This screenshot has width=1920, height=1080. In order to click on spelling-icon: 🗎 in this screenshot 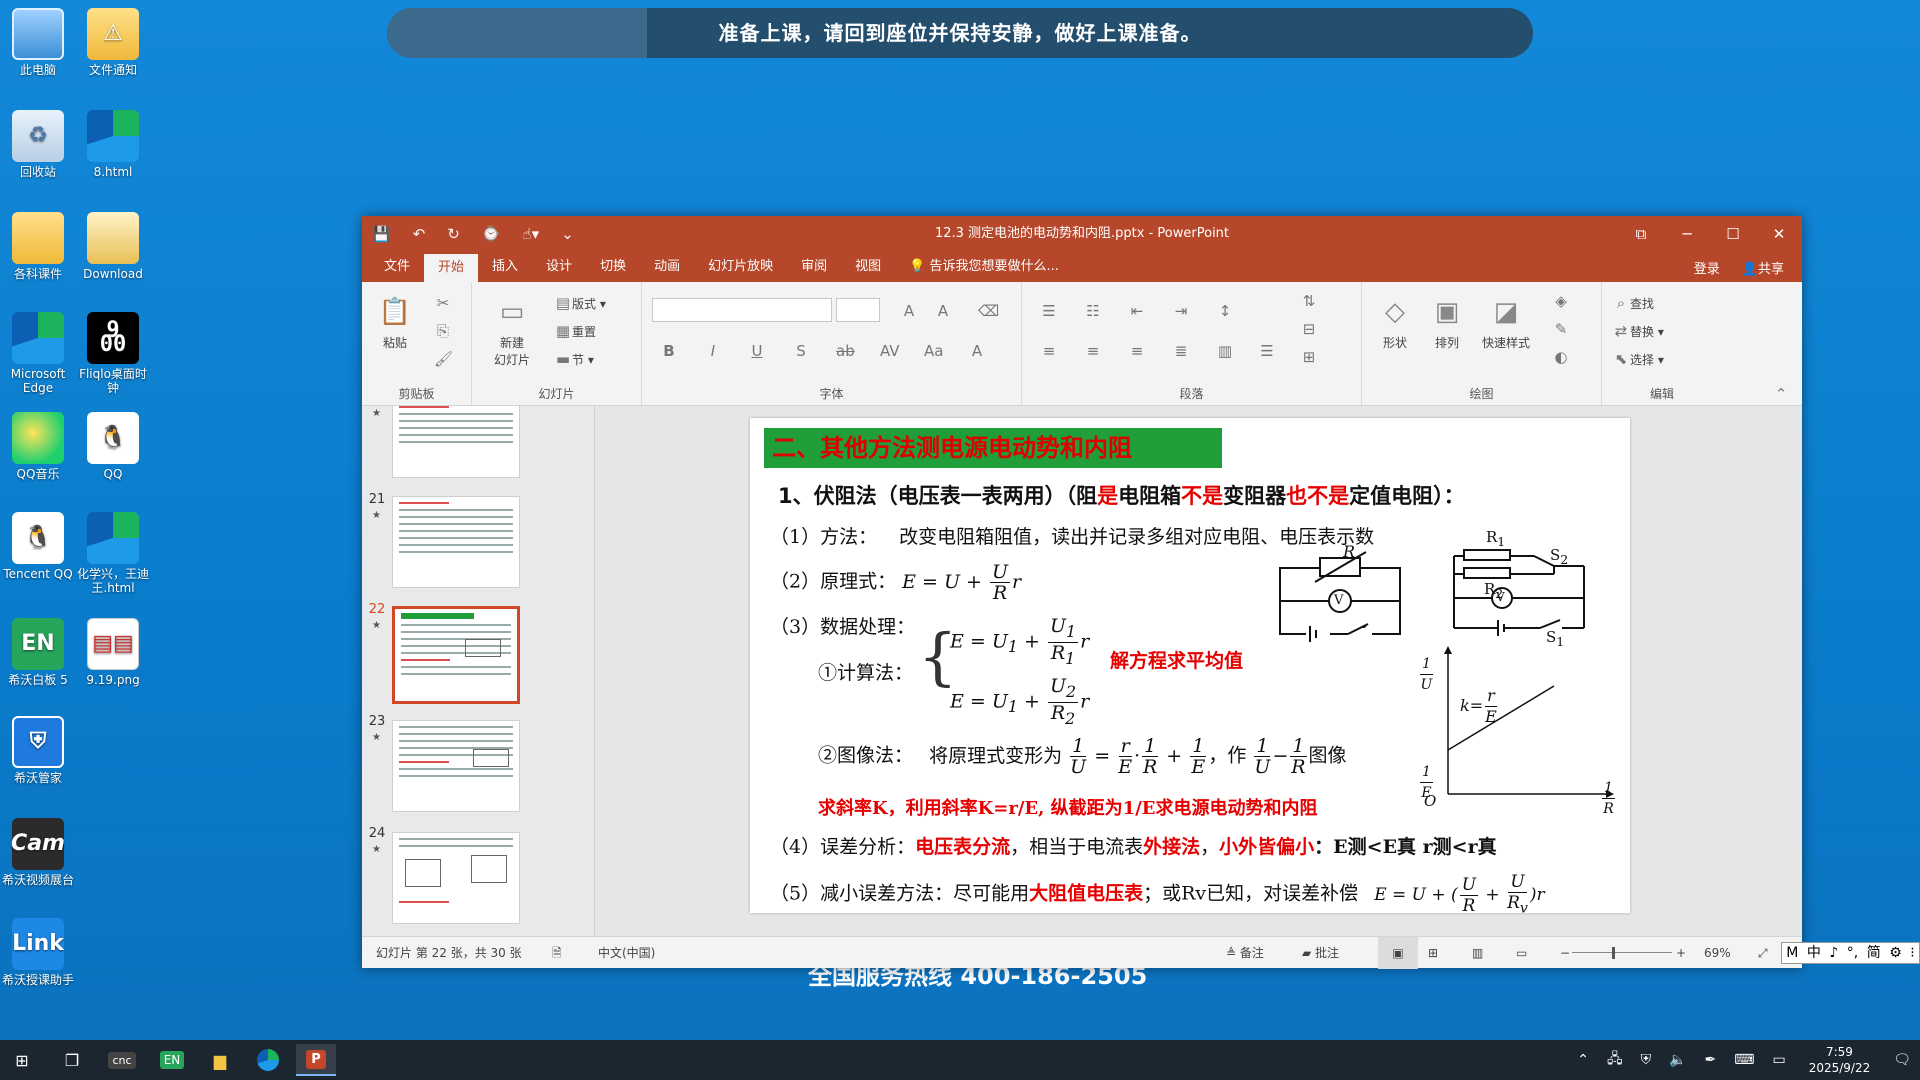, I will do `click(557, 953)`.